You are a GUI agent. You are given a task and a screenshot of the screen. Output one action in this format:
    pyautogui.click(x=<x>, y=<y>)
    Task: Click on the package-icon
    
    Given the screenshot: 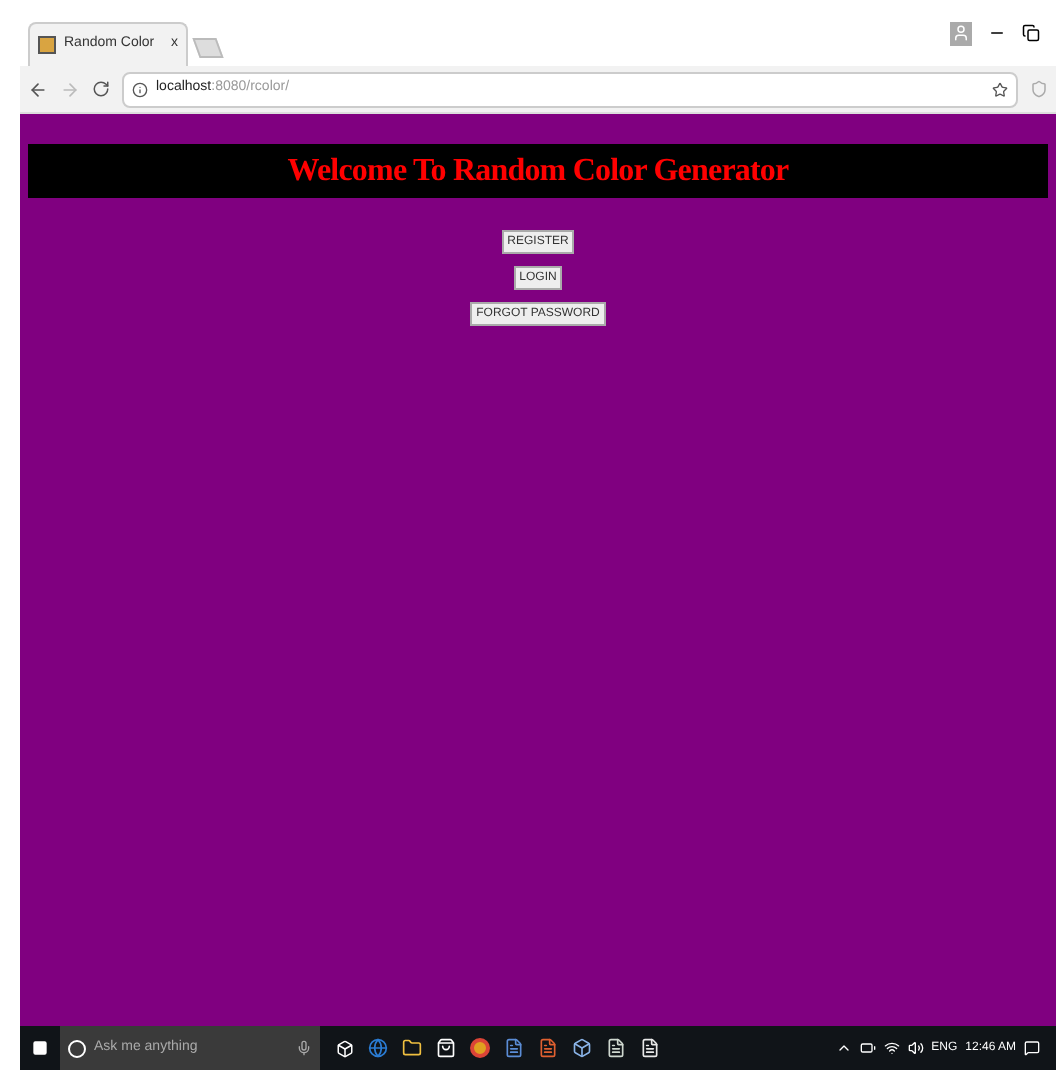 What is the action you would take?
    pyautogui.click(x=582, y=1048)
    